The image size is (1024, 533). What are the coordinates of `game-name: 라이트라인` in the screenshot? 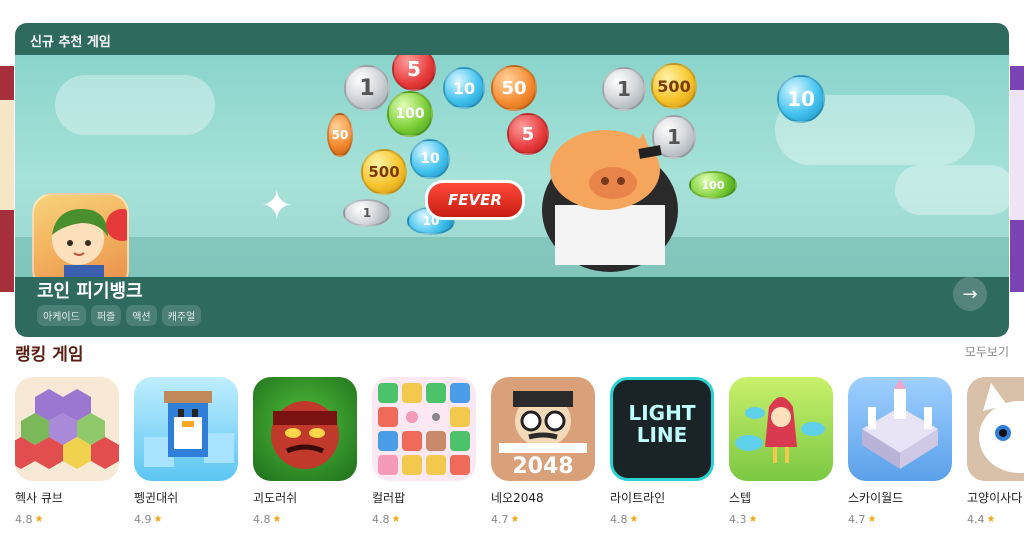 It's located at (638, 498).